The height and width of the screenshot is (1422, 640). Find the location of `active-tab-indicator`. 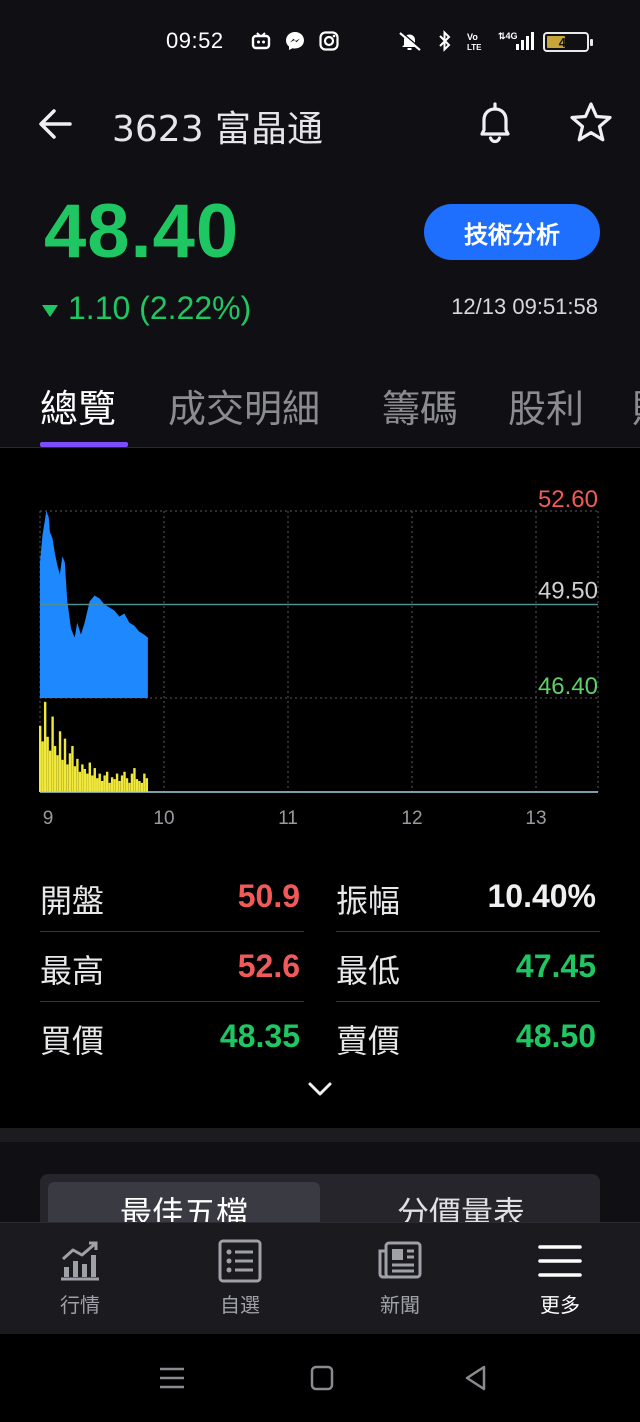

active-tab-indicator is located at coordinates (84, 444).